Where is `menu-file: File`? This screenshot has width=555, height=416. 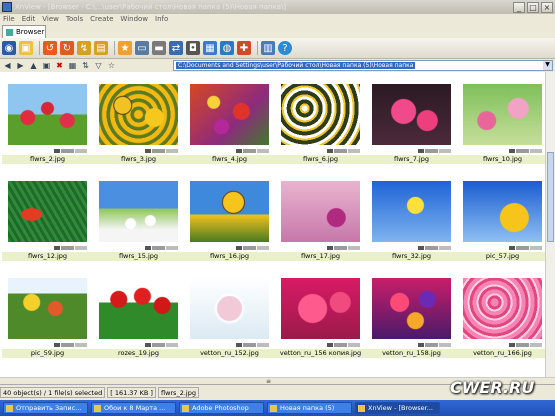 menu-file: File is located at coordinates (9, 19).